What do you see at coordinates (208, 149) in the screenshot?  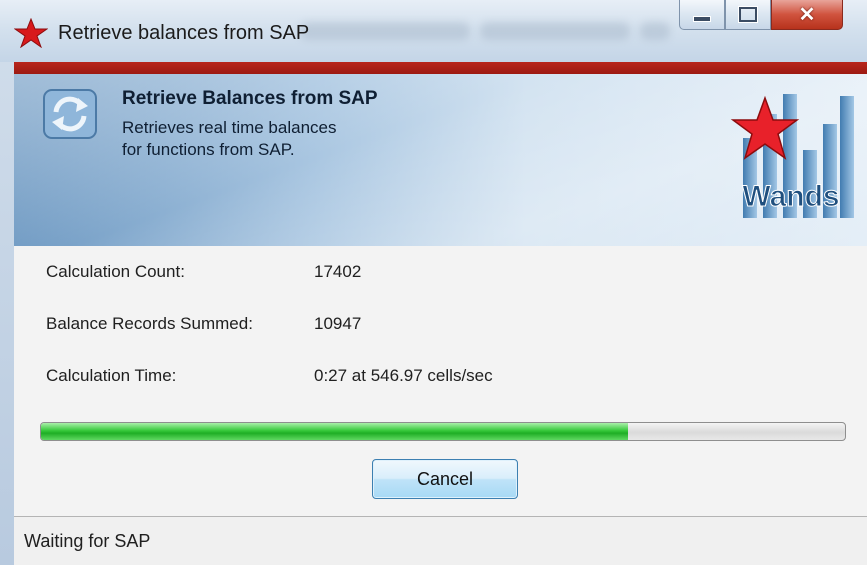 I see `header-description-line2: for functions from SAP.` at bounding box center [208, 149].